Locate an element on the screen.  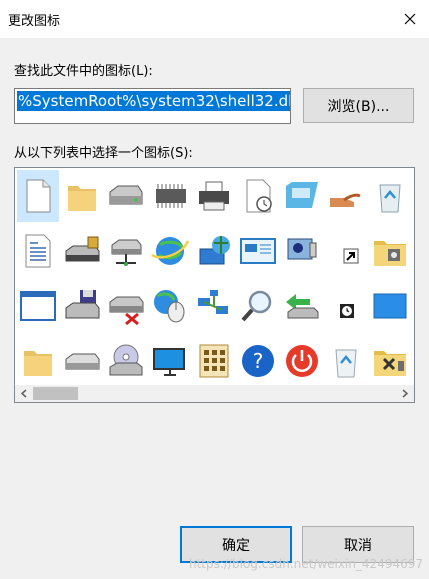
power-icon is located at coordinates (302, 361).